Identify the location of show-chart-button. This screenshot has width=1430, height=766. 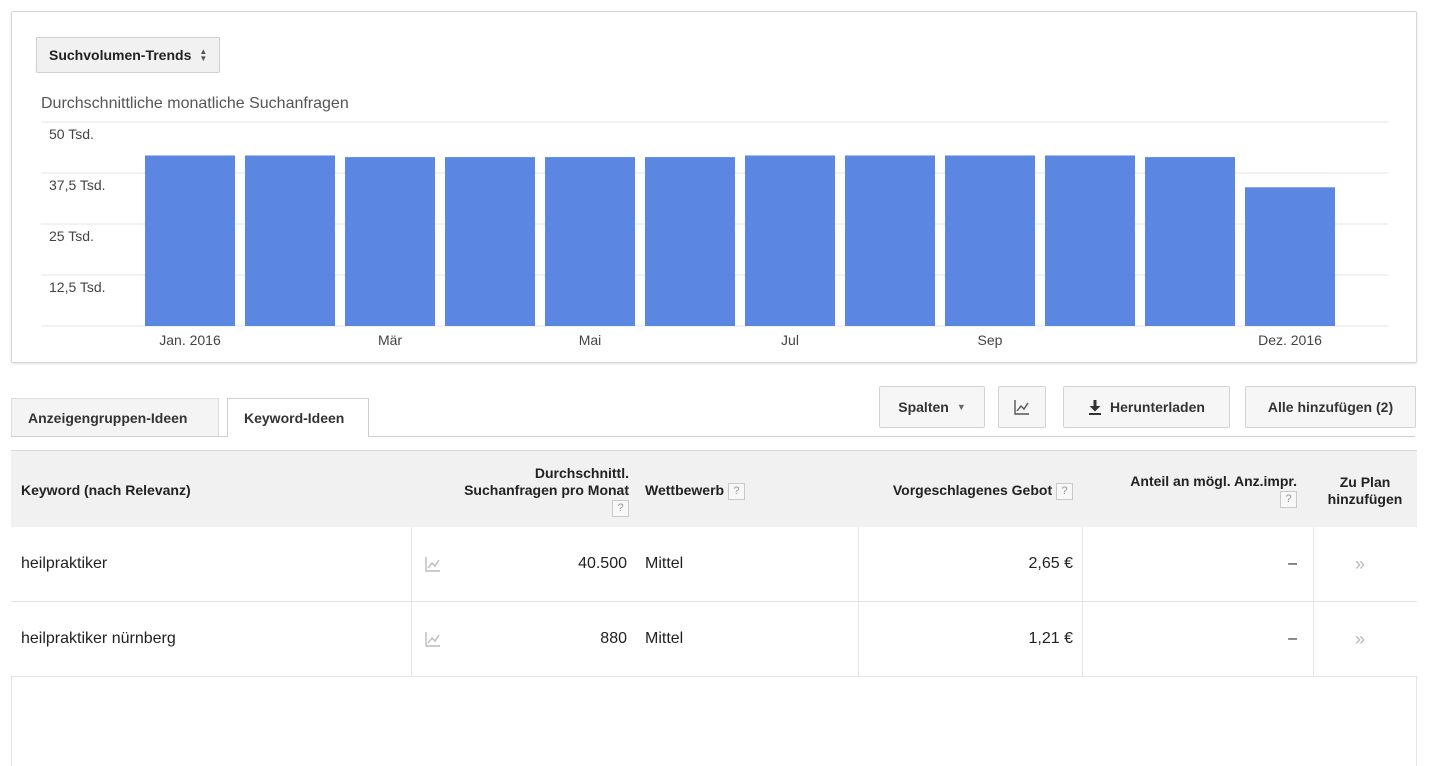
(1022, 407).